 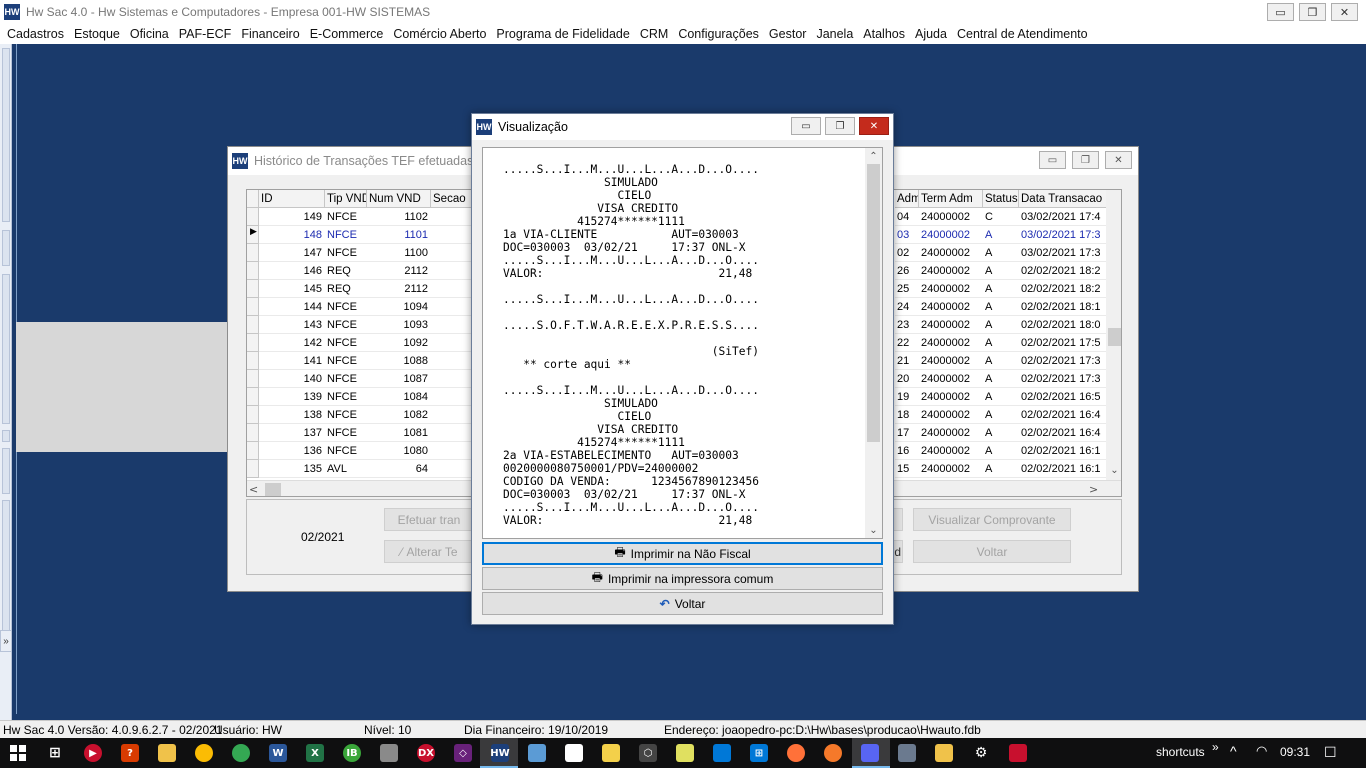 I want to click on cell-num-vnd: 1088, so click(x=399, y=361).